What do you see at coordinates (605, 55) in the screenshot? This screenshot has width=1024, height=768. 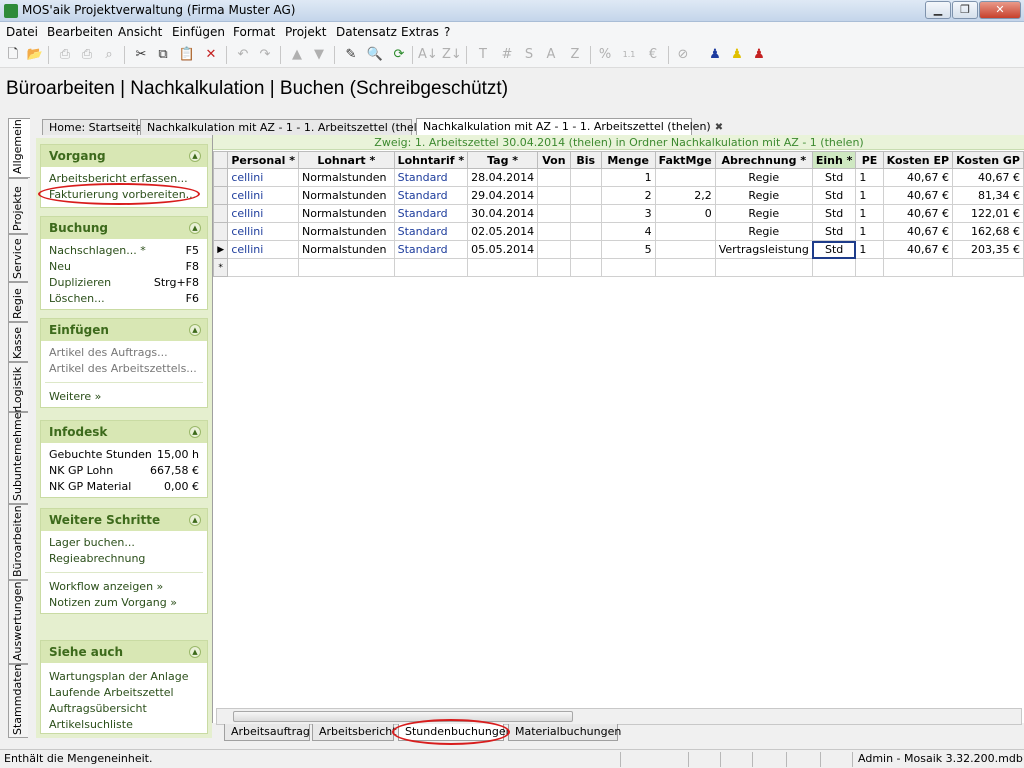 I see `percent-icon: %` at bounding box center [605, 55].